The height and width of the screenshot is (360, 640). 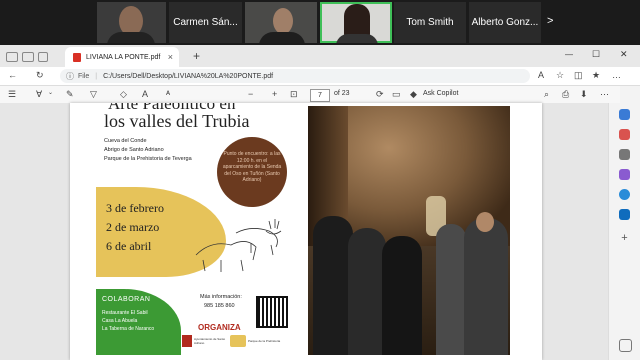 What do you see at coordinates (219, 327) in the screenshot?
I see `organiza-label: ORGANIZA` at bounding box center [219, 327].